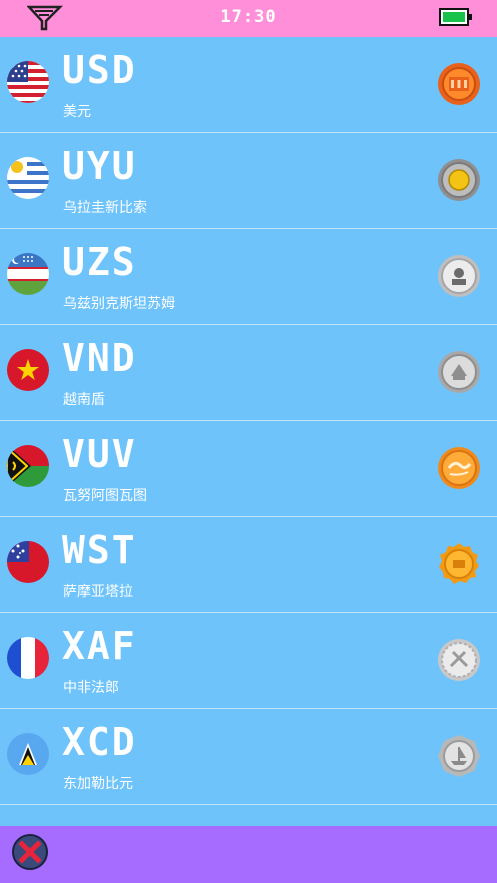  I want to click on currency-name: 东加勒比元, so click(98, 784).